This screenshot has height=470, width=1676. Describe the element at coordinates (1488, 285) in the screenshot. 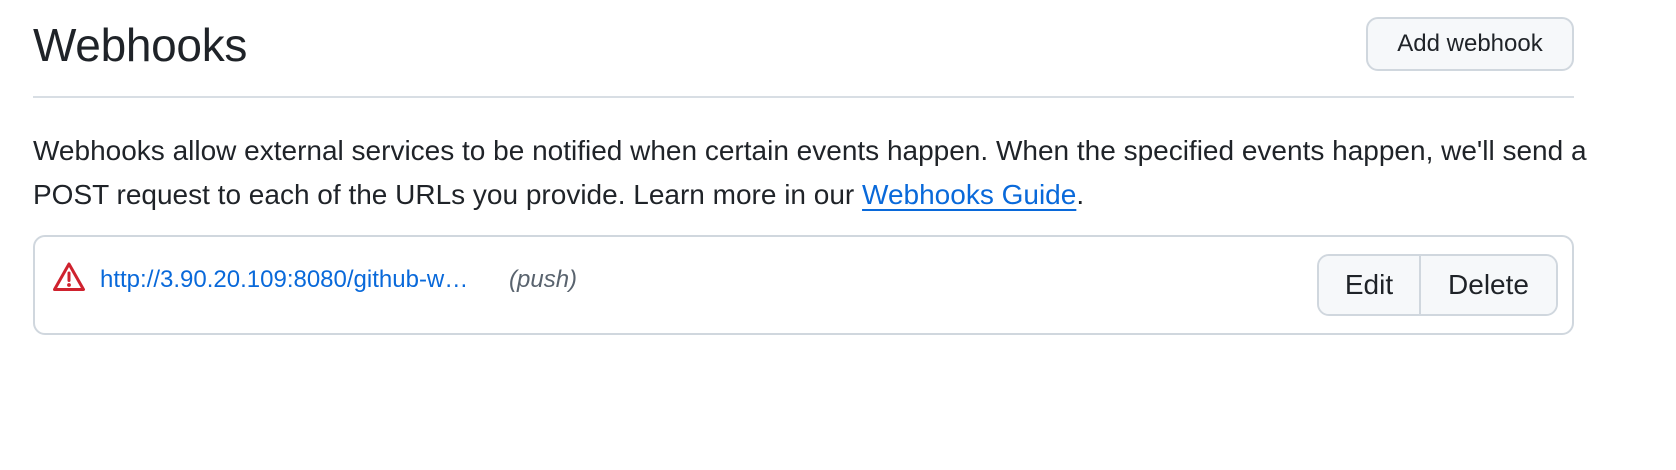

I see `delete-webhook-button: Delete` at that location.